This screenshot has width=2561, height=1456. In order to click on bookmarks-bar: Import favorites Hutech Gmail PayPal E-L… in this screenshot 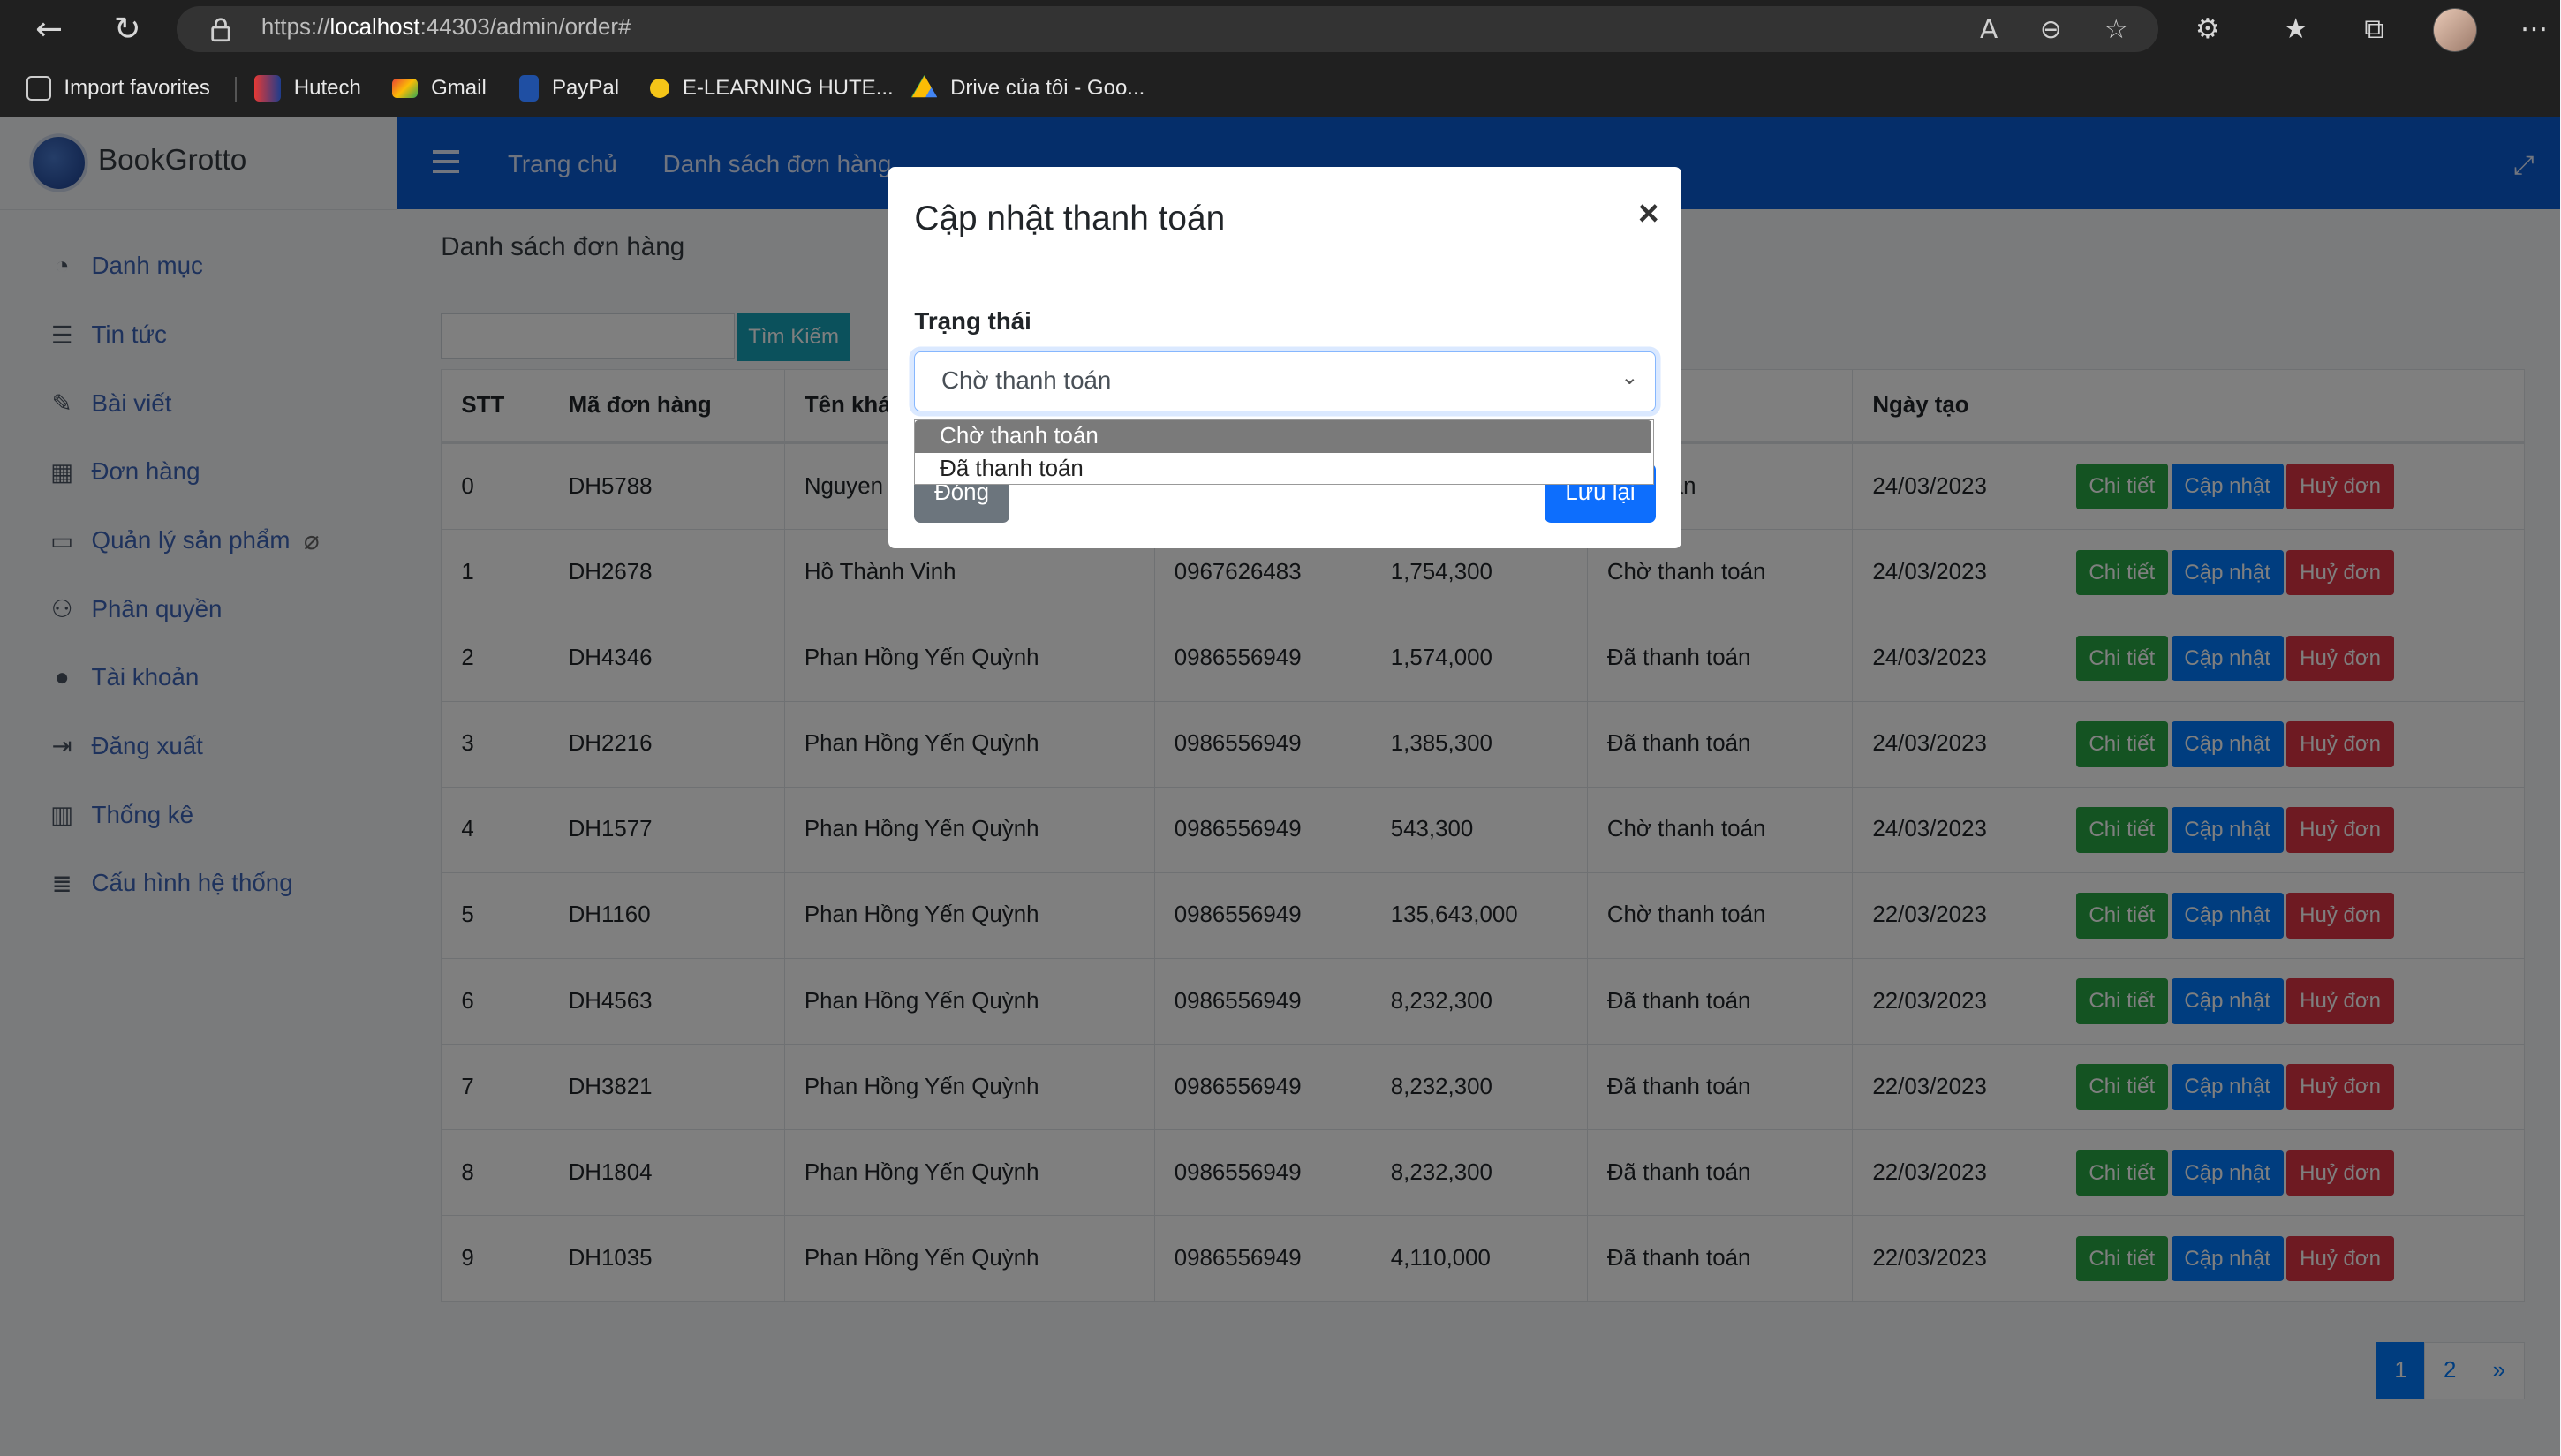, I will do `click(1280, 88)`.